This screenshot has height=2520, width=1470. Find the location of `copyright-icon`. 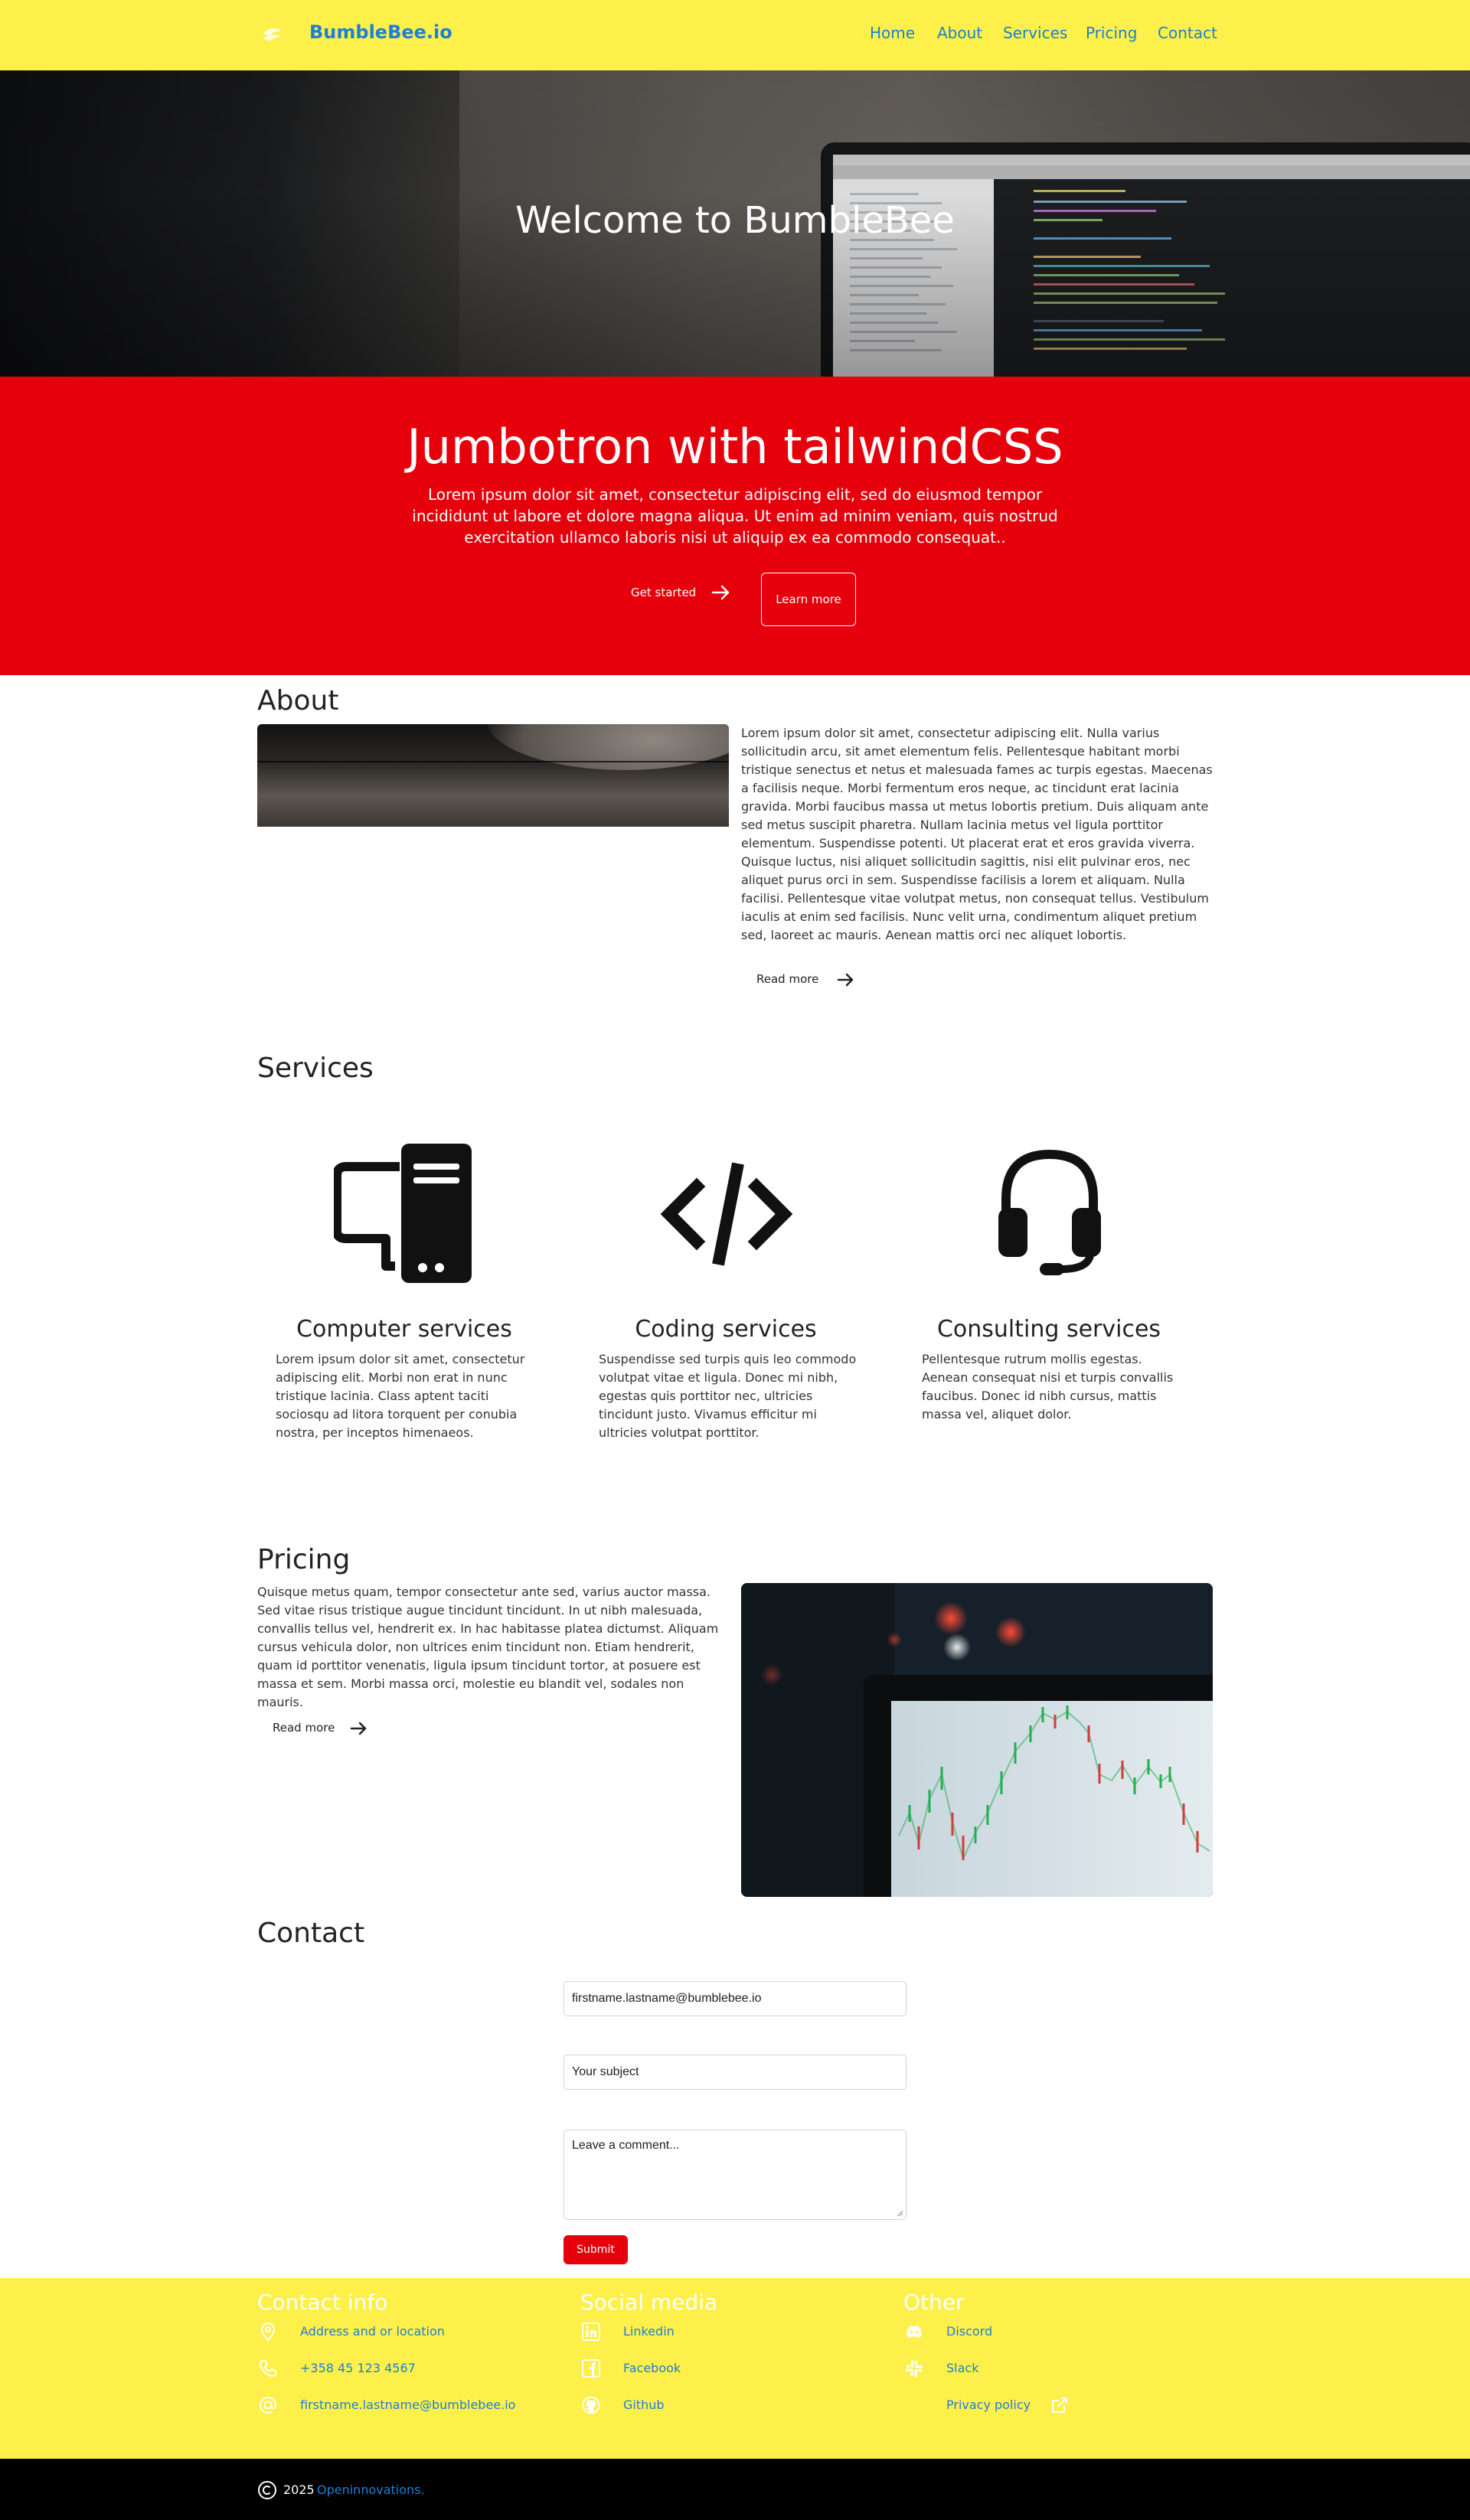

copyright-icon is located at coordinates (267, 2490).